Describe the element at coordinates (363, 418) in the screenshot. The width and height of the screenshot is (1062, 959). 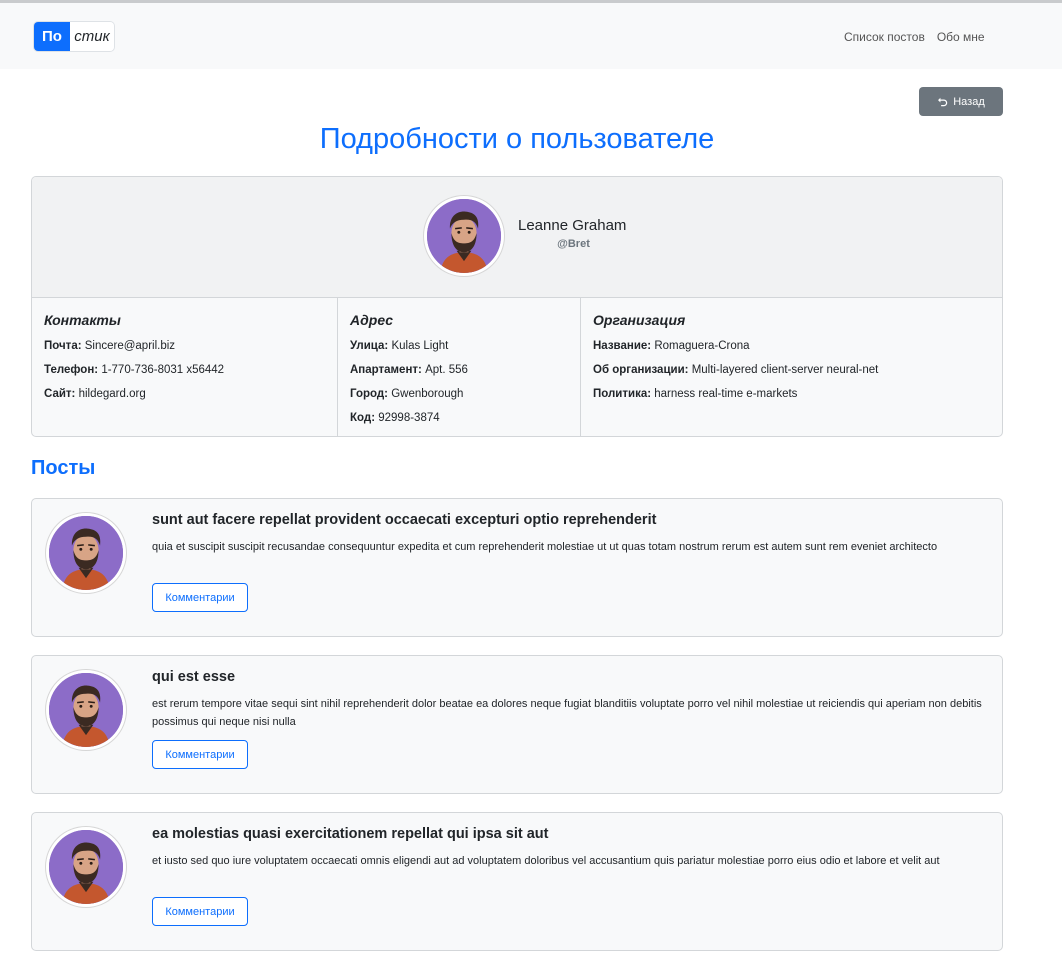
I see `zip-label: Код:` at that location.